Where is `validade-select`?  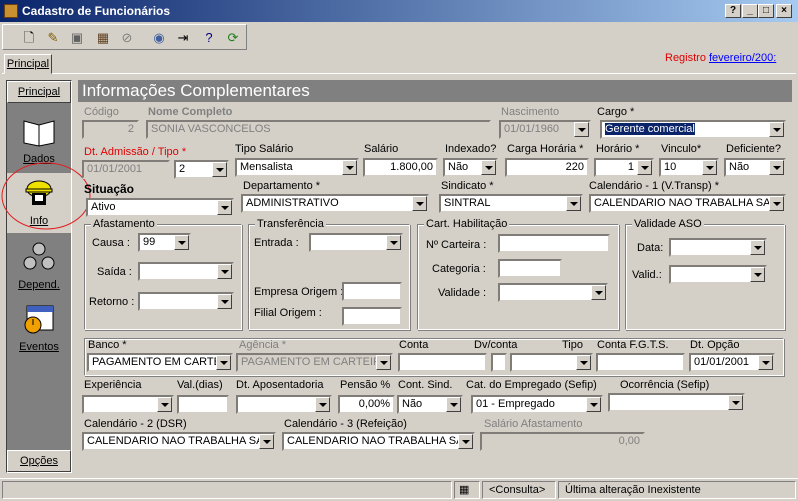
validade-select is located at coordinates (553, 292).